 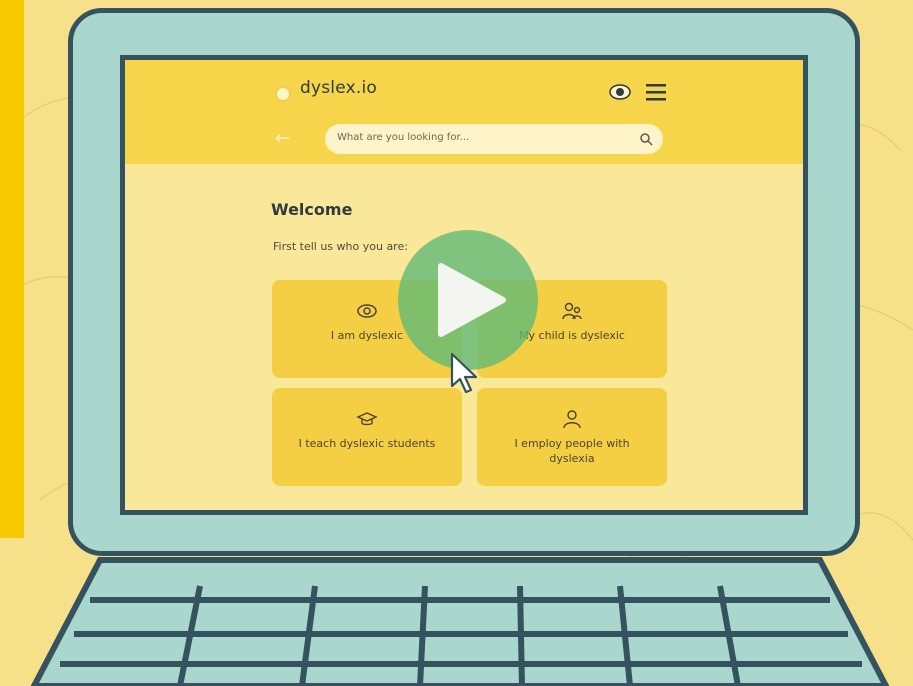 I want to click on cursor-icon, so click(x=464, y=373).